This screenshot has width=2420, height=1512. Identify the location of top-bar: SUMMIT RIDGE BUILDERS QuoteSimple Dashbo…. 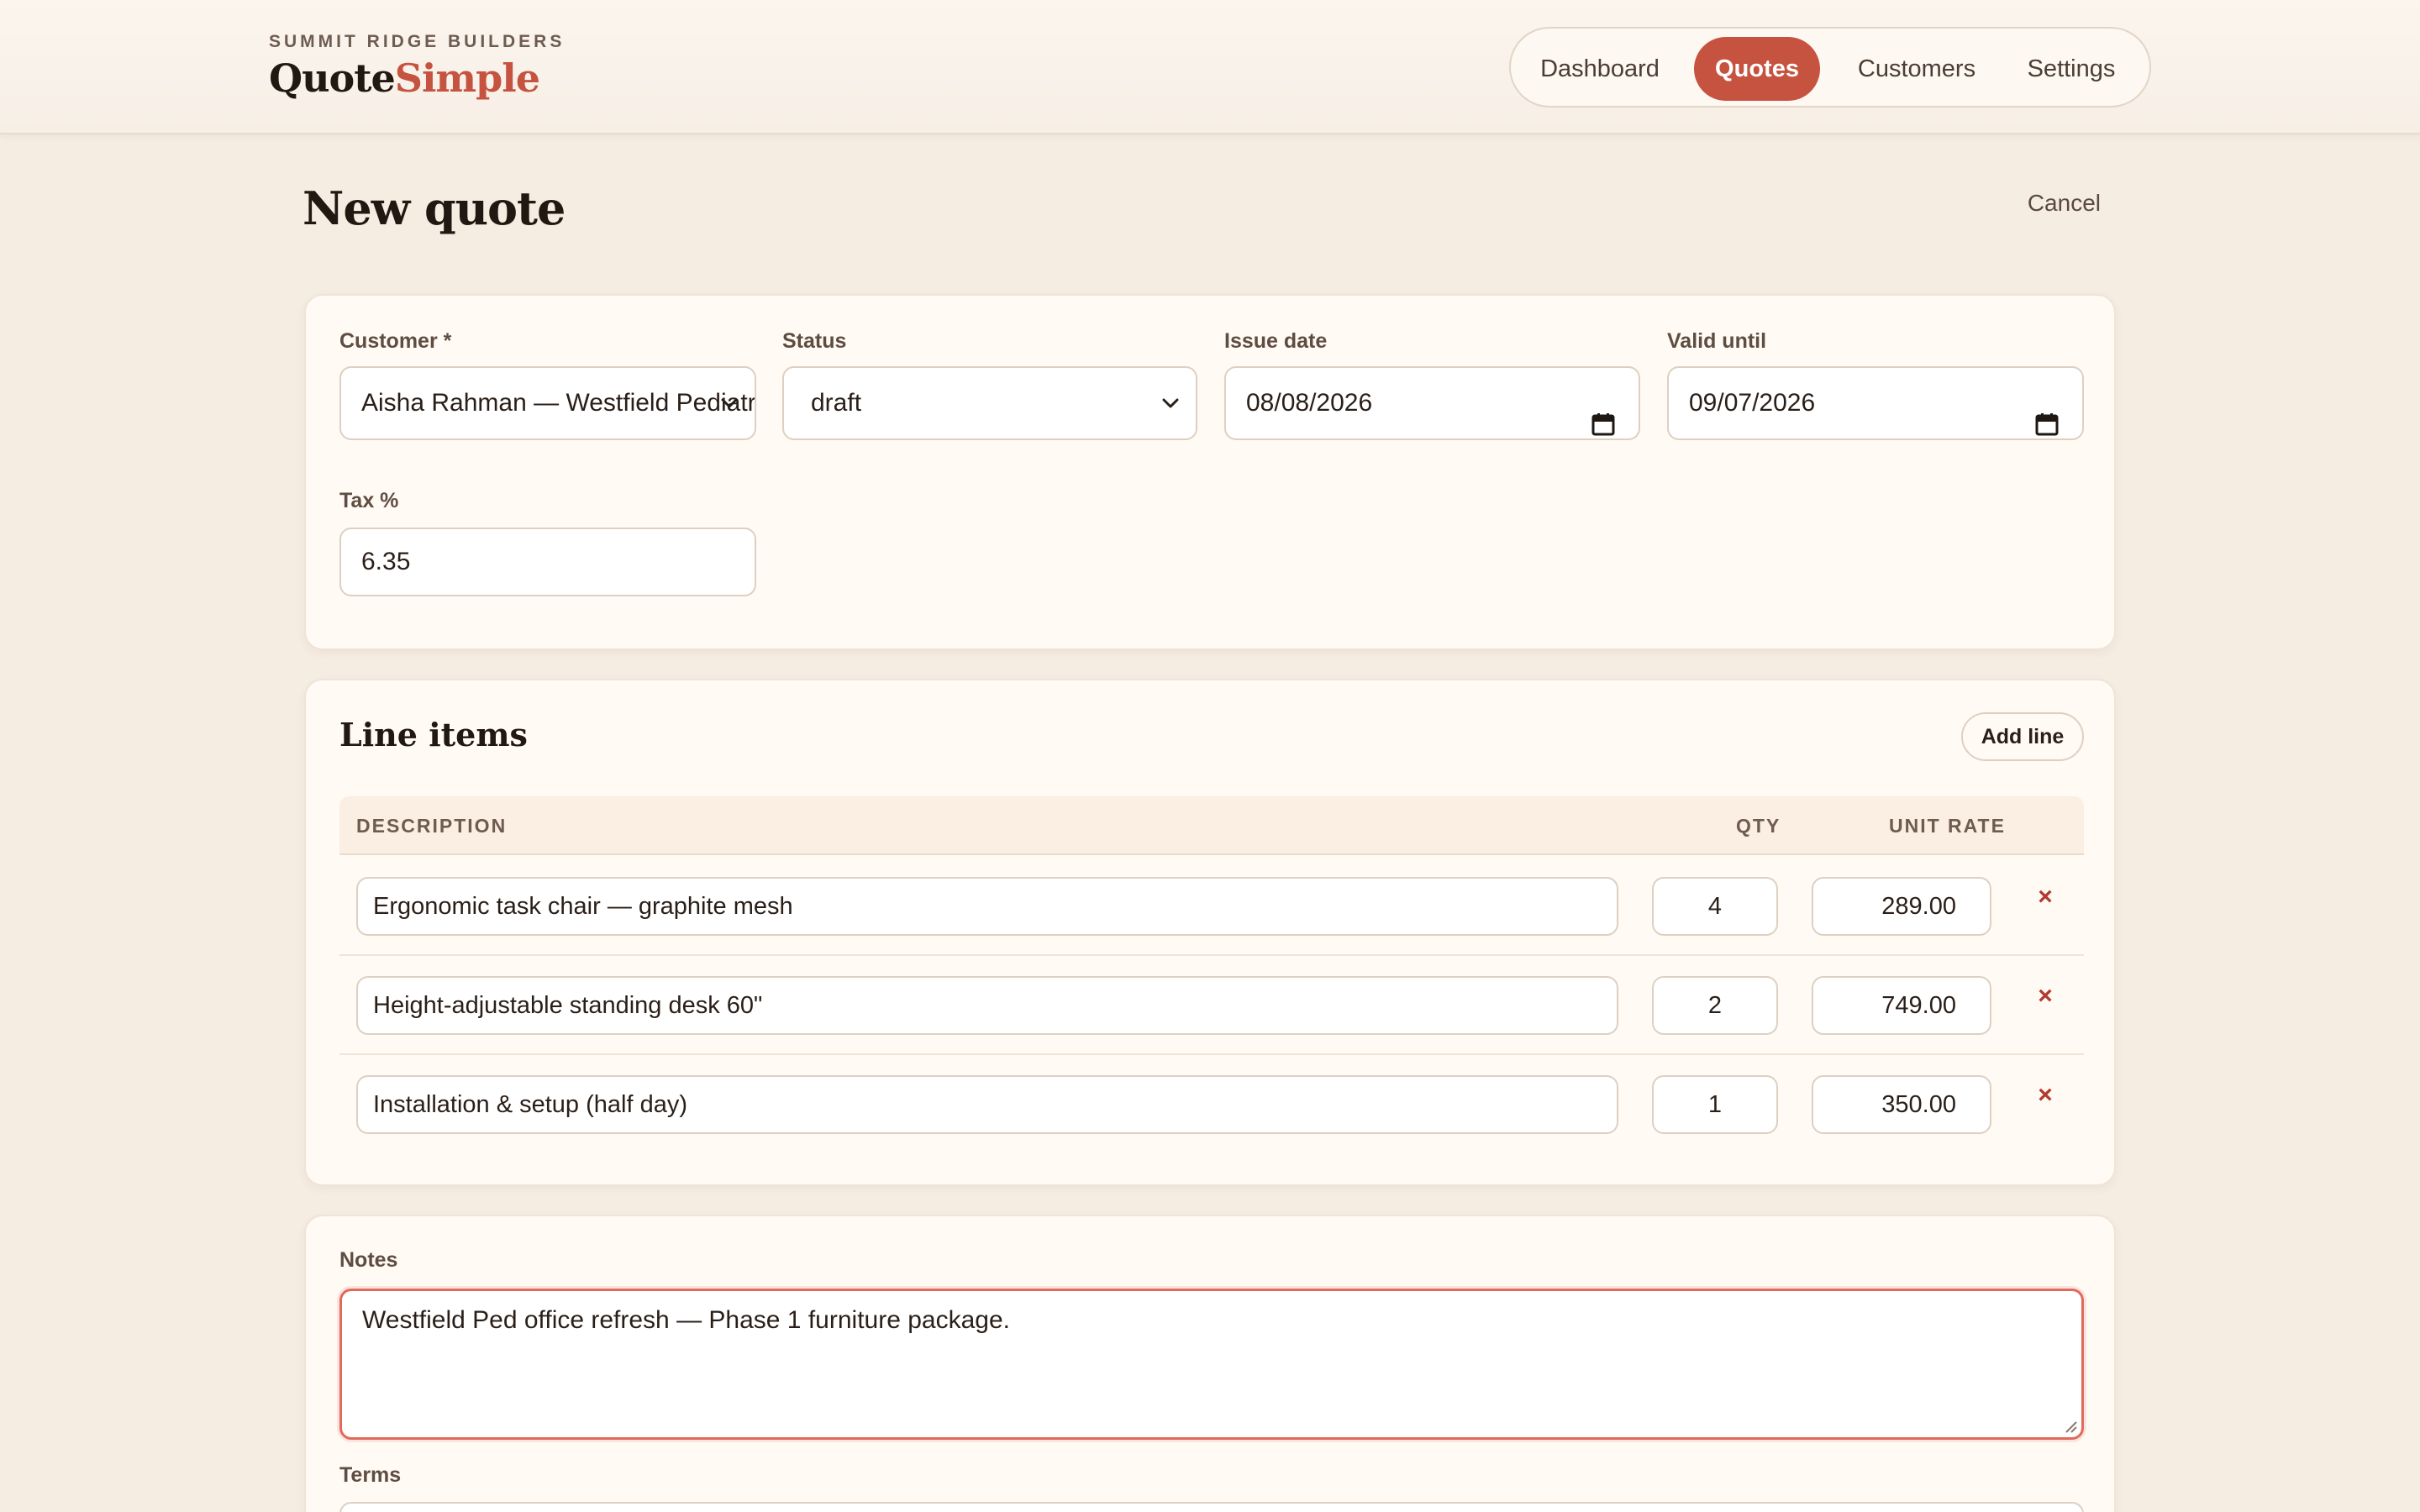
(1210, 67).